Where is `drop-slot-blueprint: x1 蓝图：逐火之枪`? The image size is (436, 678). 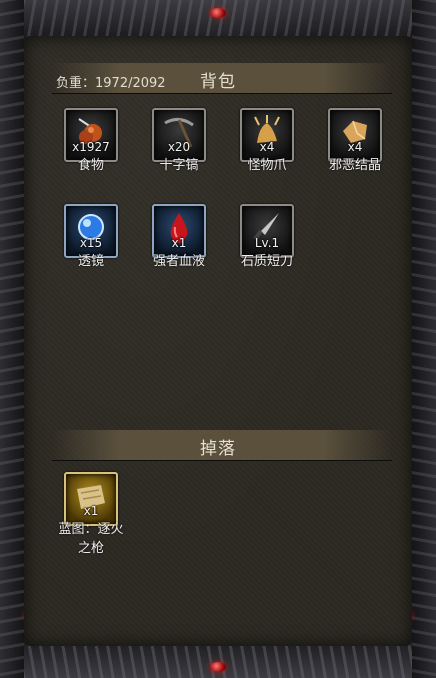 drop-slot-blueprint: x1 蓝图：逐火之枪 is located at coordinates (91, 514).